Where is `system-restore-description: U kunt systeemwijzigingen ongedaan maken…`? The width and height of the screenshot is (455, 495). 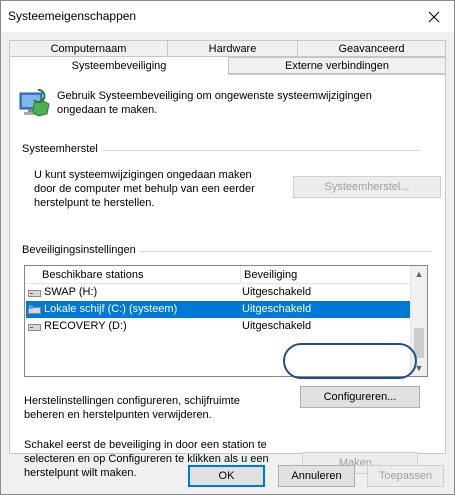
system-restore-description: U kunt systeemwijzigingen ongedaan maken… is located at coordinates (144, 189).